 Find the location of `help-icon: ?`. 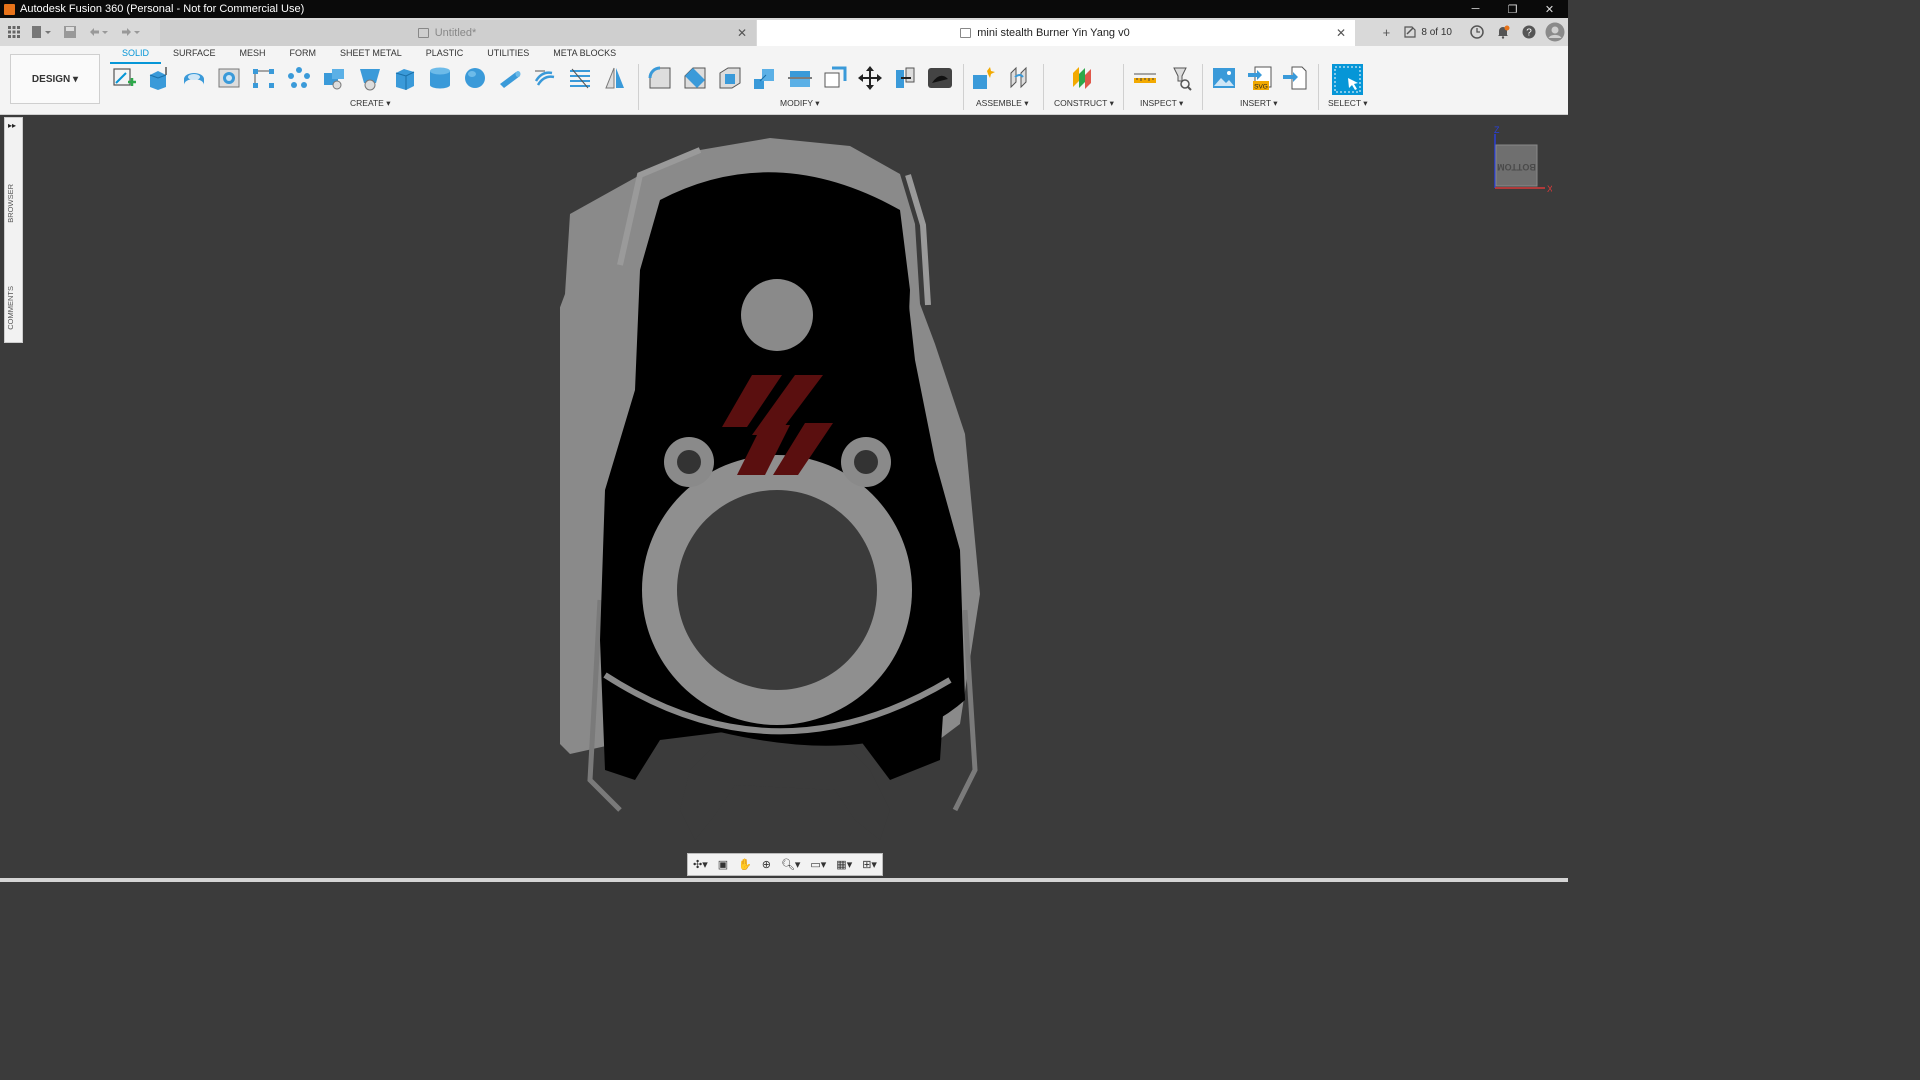

help-icon: ? is located at coordinates (1529, 32).